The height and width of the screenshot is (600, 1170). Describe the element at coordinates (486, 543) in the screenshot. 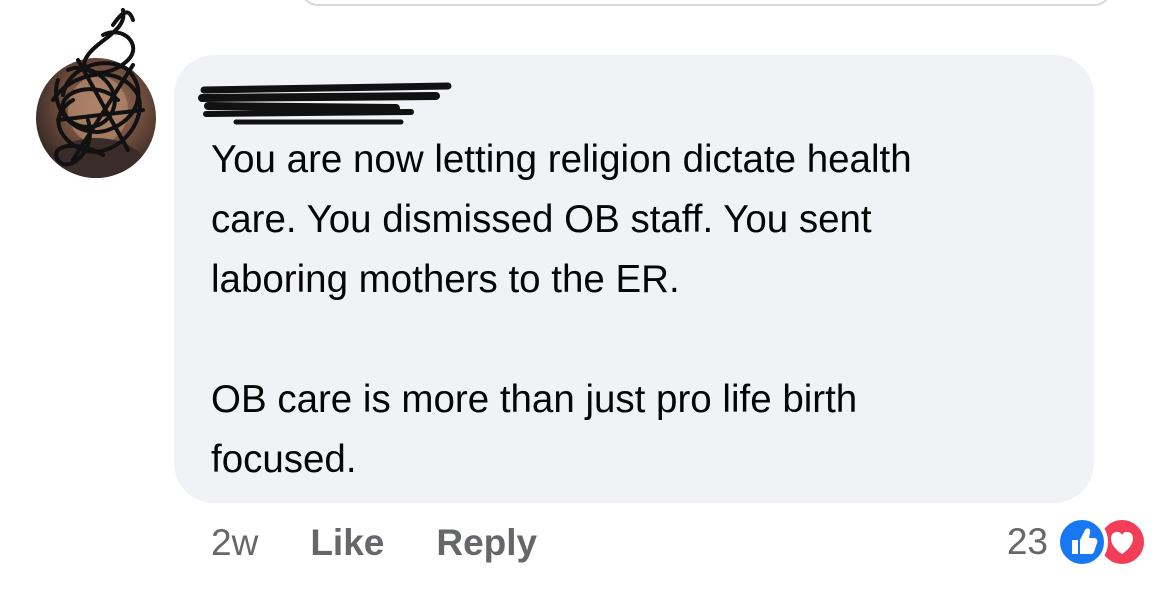

I see `reply-button: Reply` at that location.